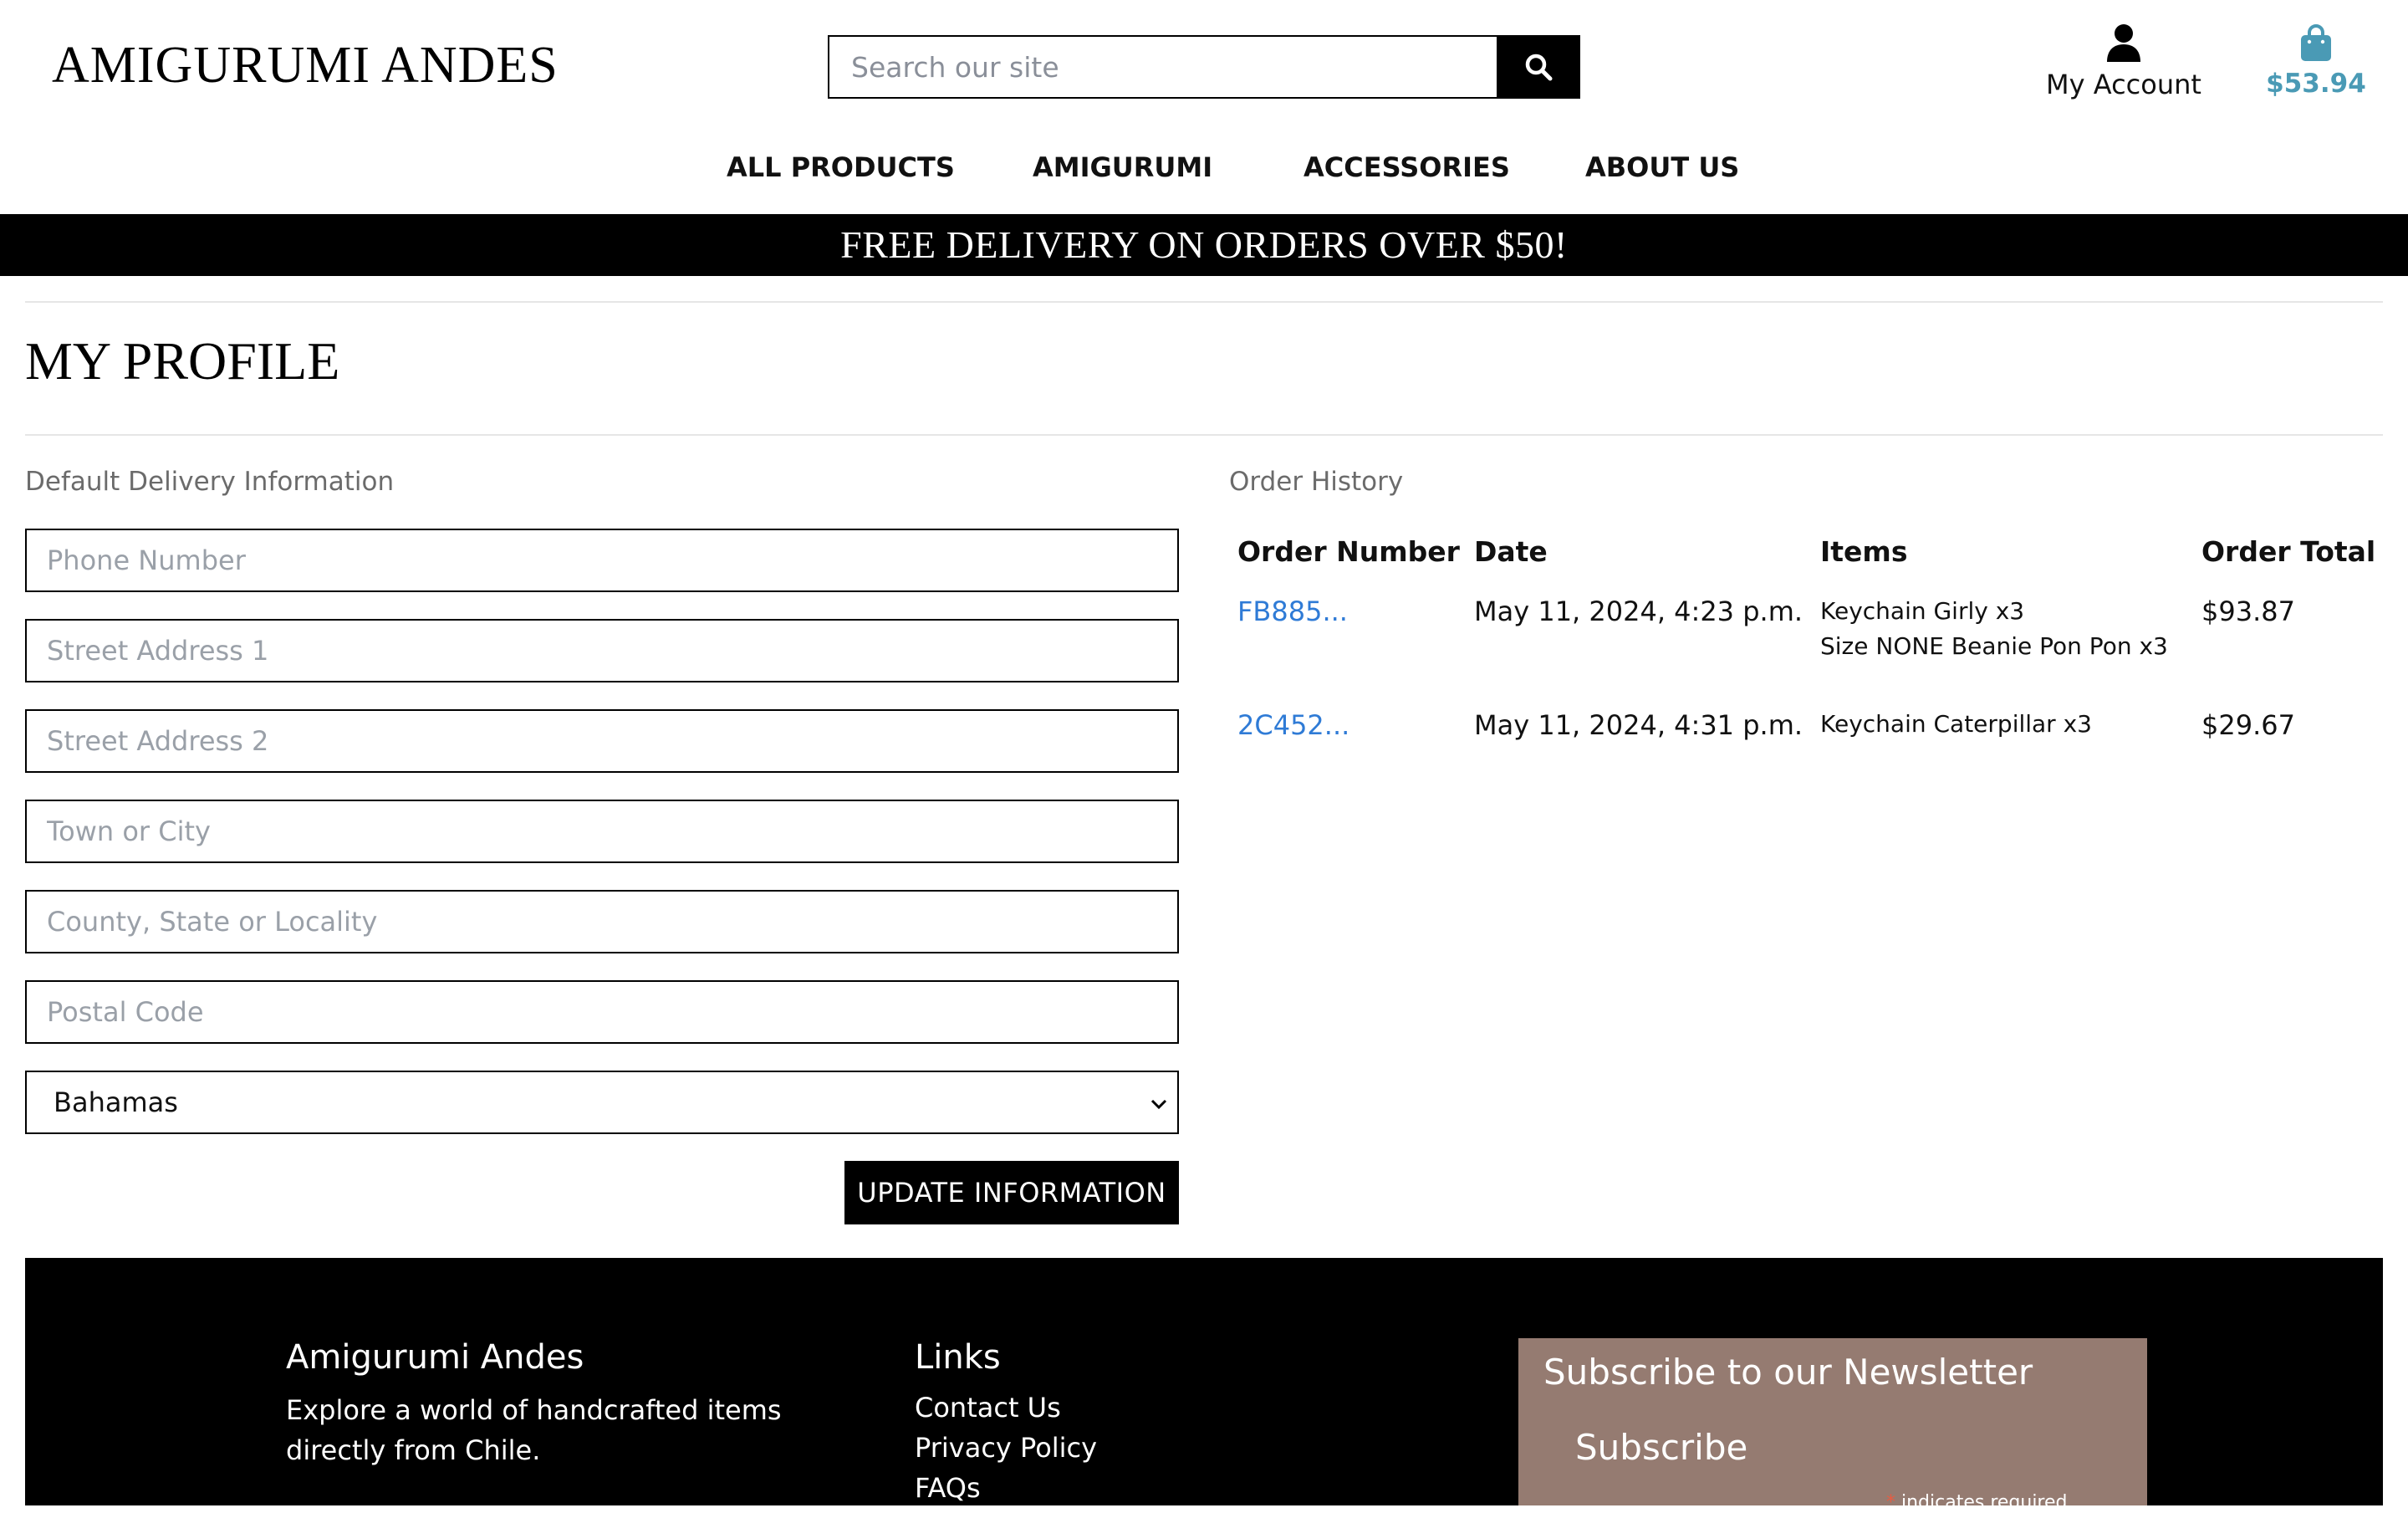 This screenshot has height=1513, width=2408. Describe the element at coordinates (1981, 1502) in the screenshot. I see `required-note-text: indicates required` at that location.